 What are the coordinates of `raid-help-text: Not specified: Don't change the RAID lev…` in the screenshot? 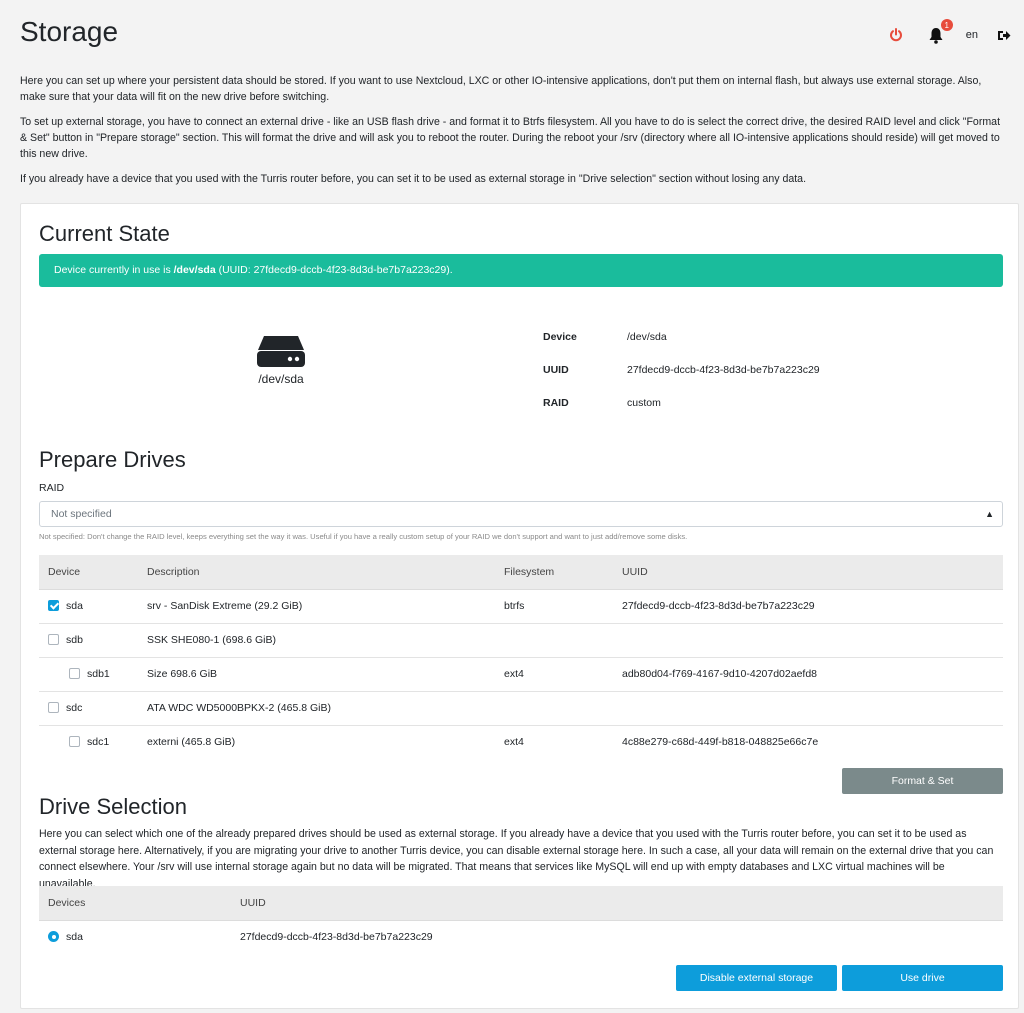 It's located at (363, 536).